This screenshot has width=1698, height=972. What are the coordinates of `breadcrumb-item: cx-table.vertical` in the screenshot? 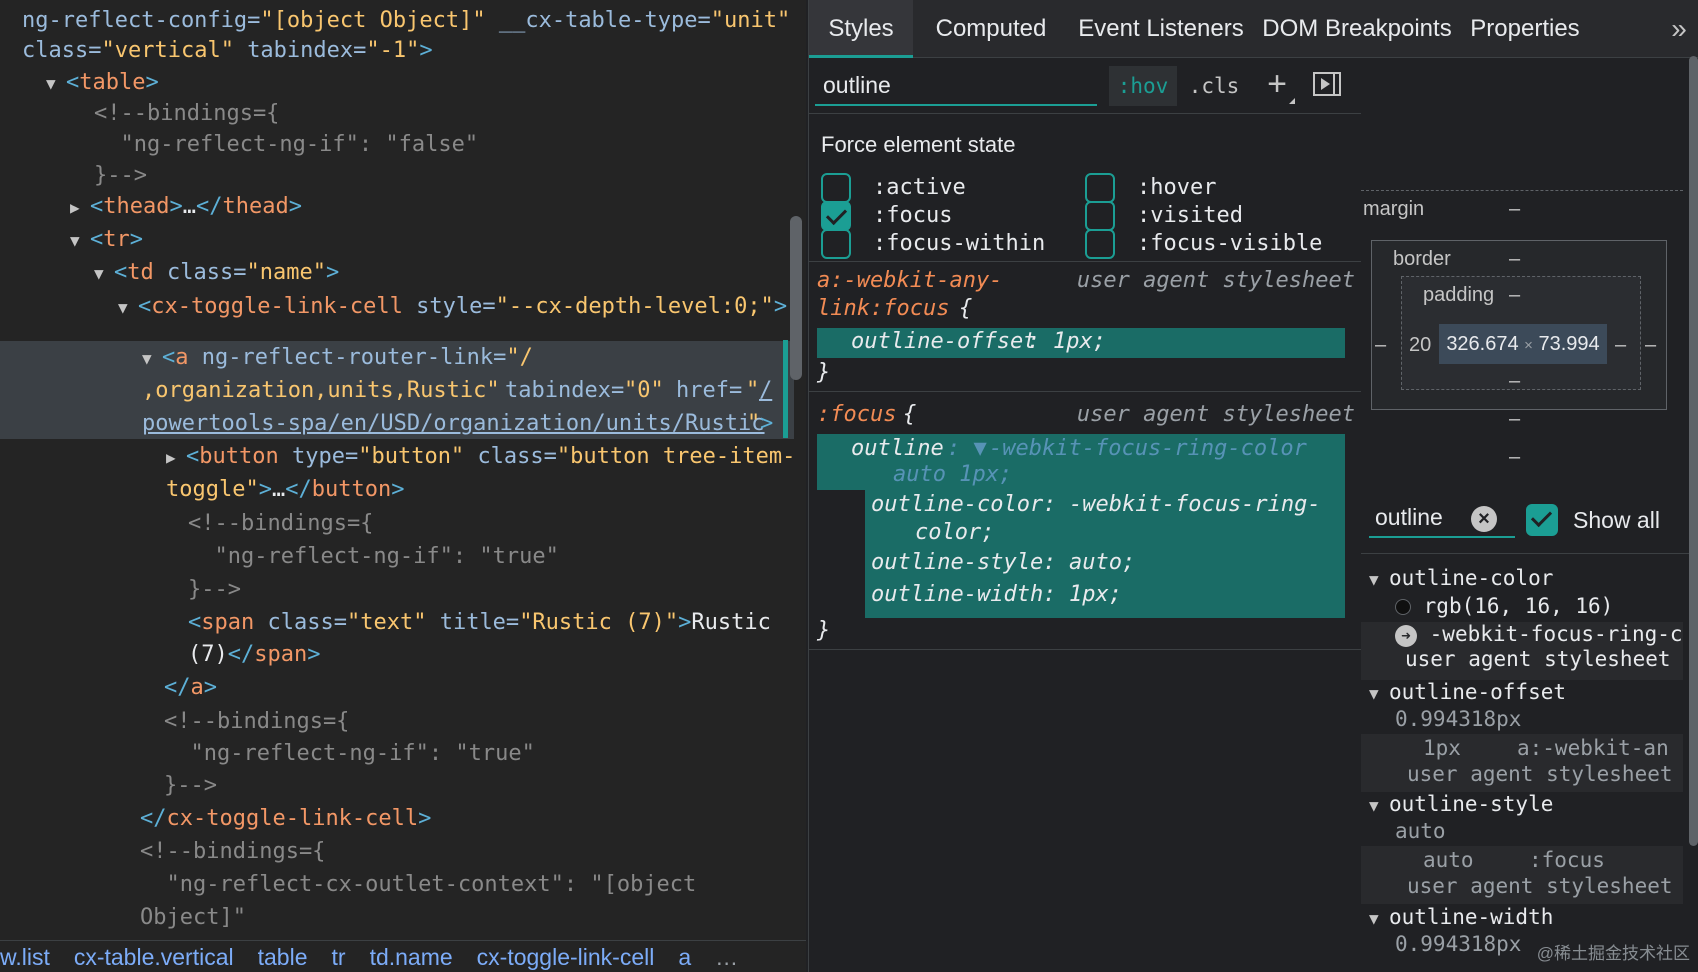 It's located at (154, 957).